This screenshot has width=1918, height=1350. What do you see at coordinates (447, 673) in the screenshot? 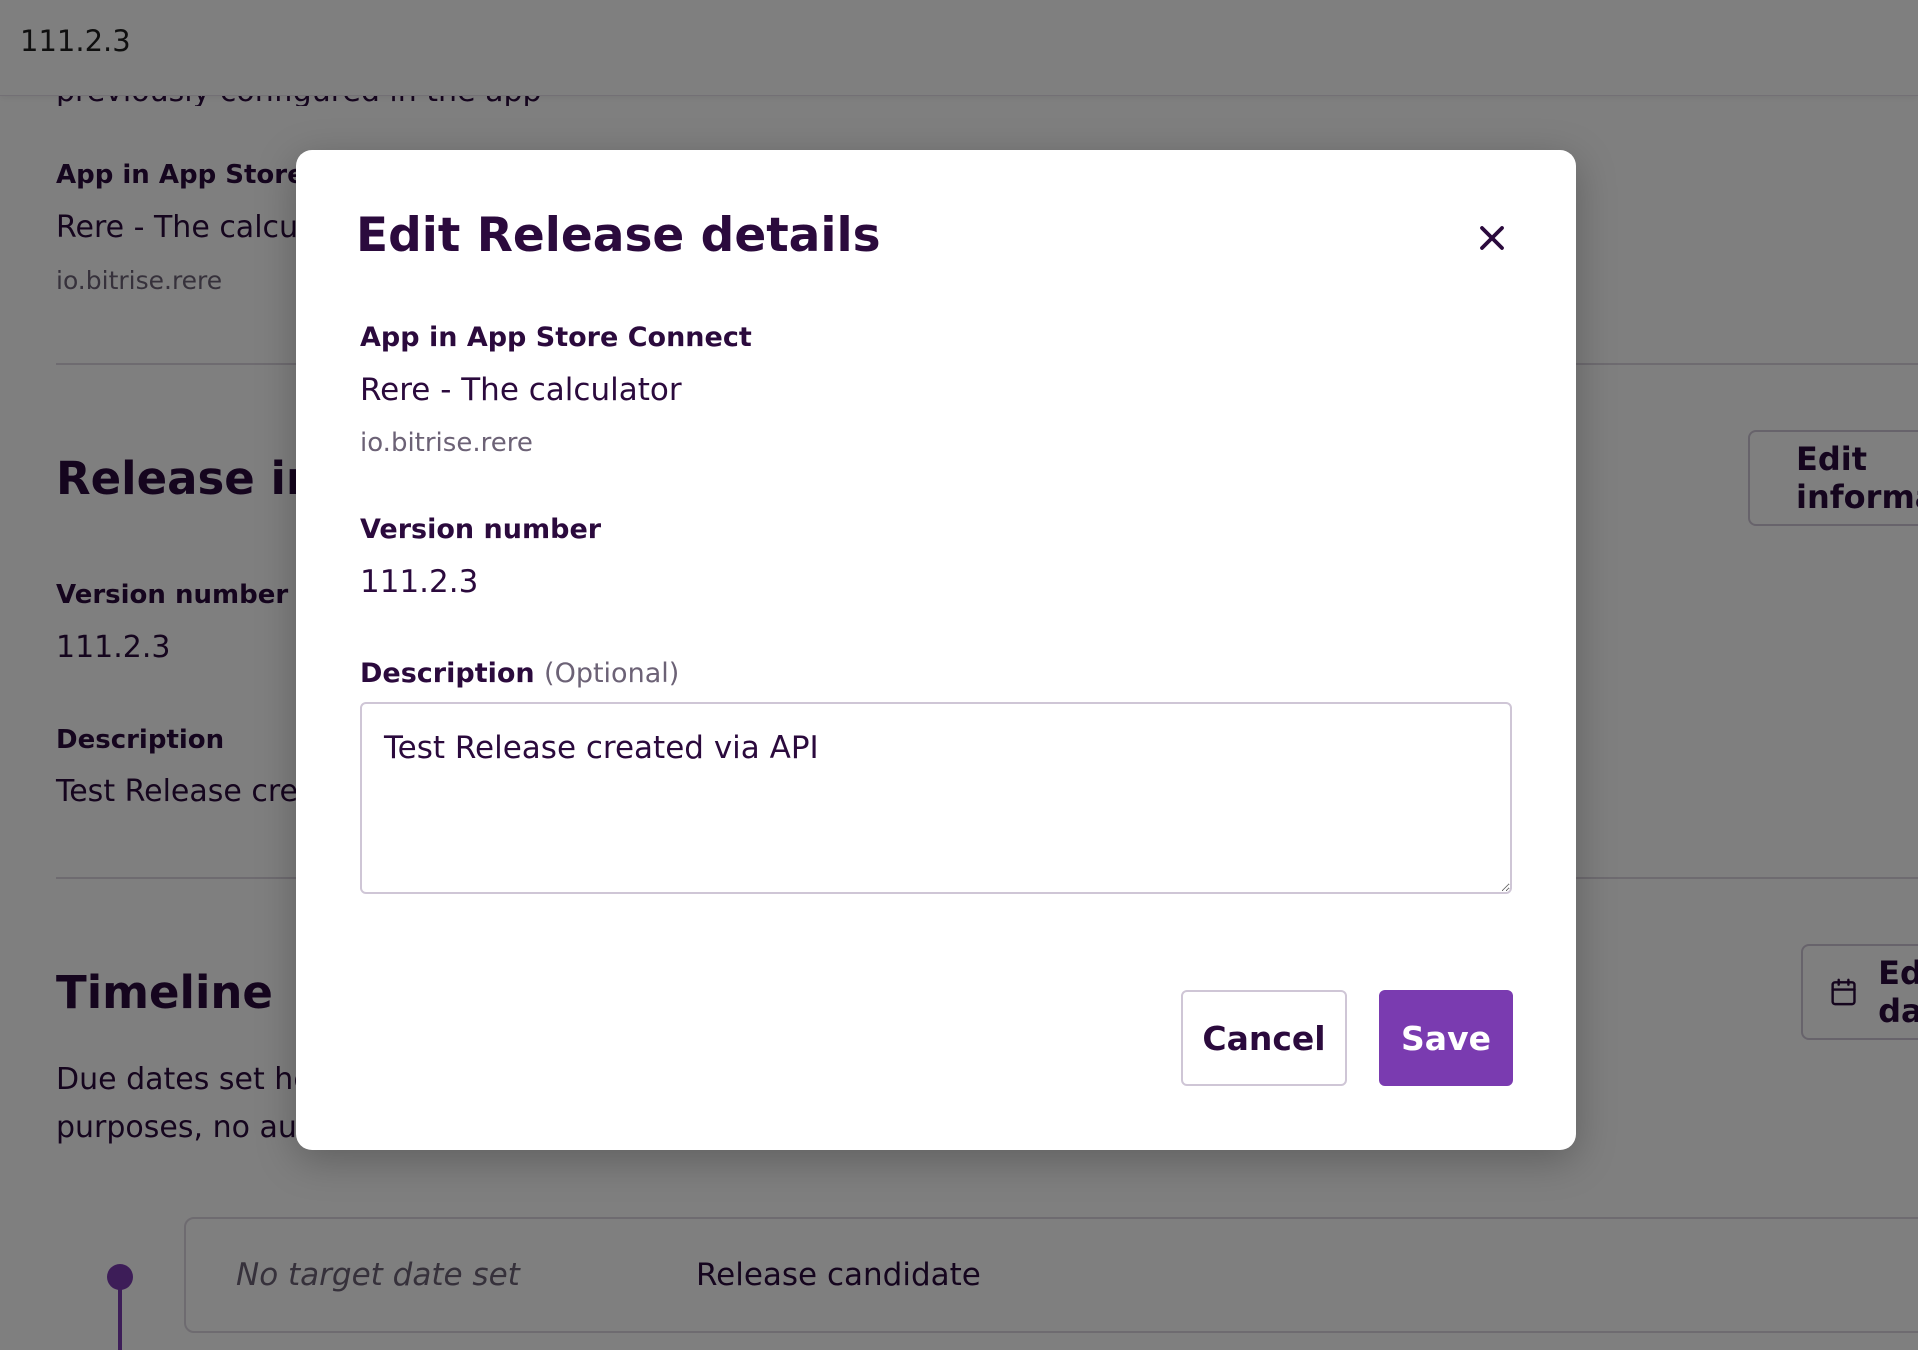
I see `description-label-text: Description` at bounding box center [447, 673].